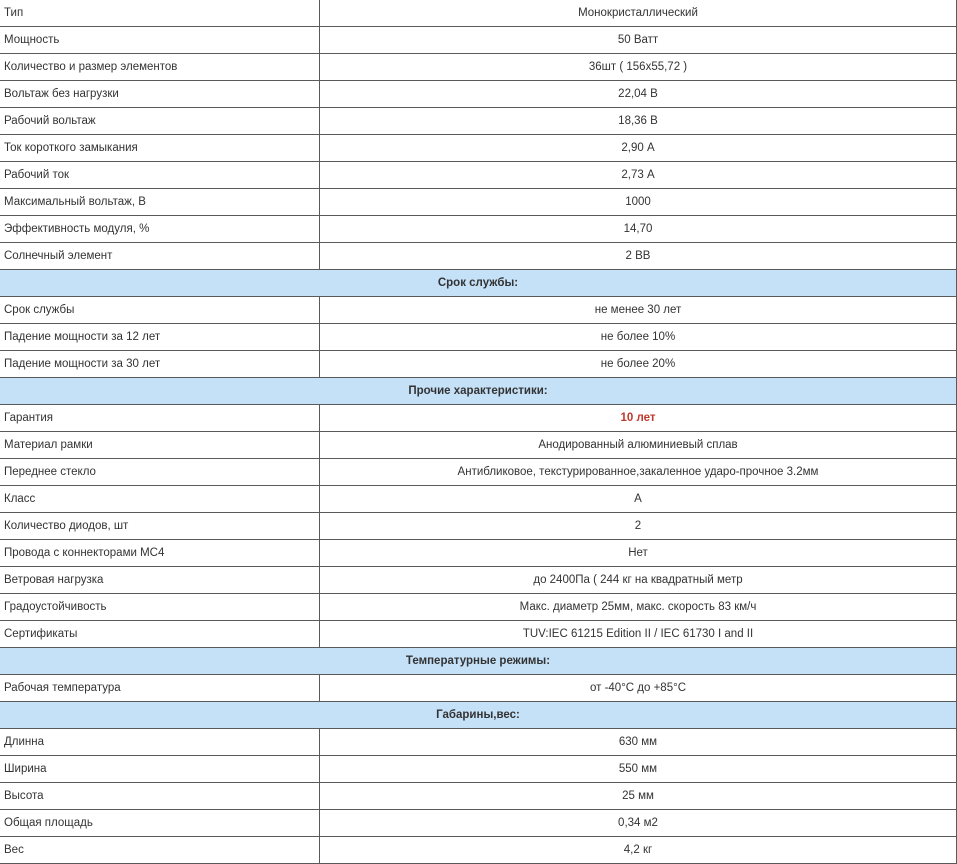 Image resolution: width=957 pixels, height=864 pixels. I want to click on spec-value: не более 20%, so click(638, 364).